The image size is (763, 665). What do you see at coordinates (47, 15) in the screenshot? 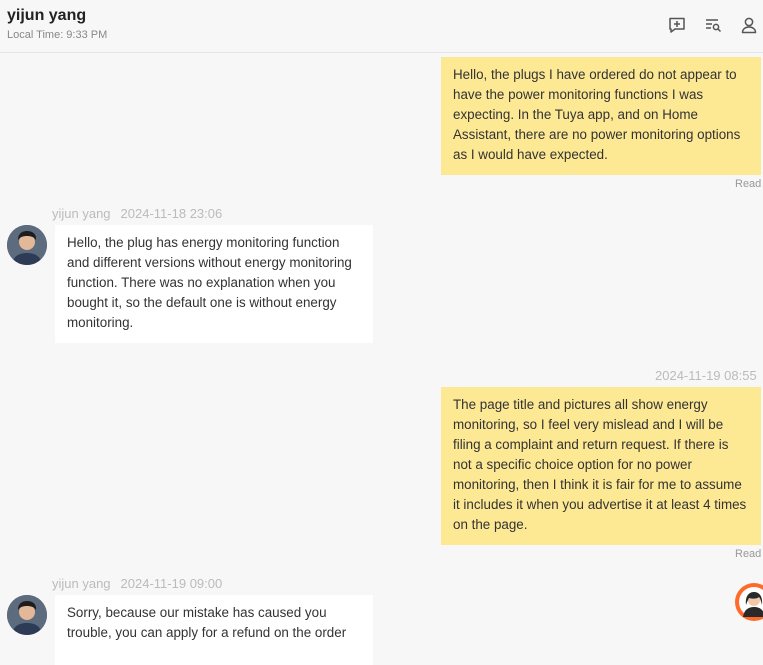
I see `contact-name: yijun yang` at bounding box center [47, 15].